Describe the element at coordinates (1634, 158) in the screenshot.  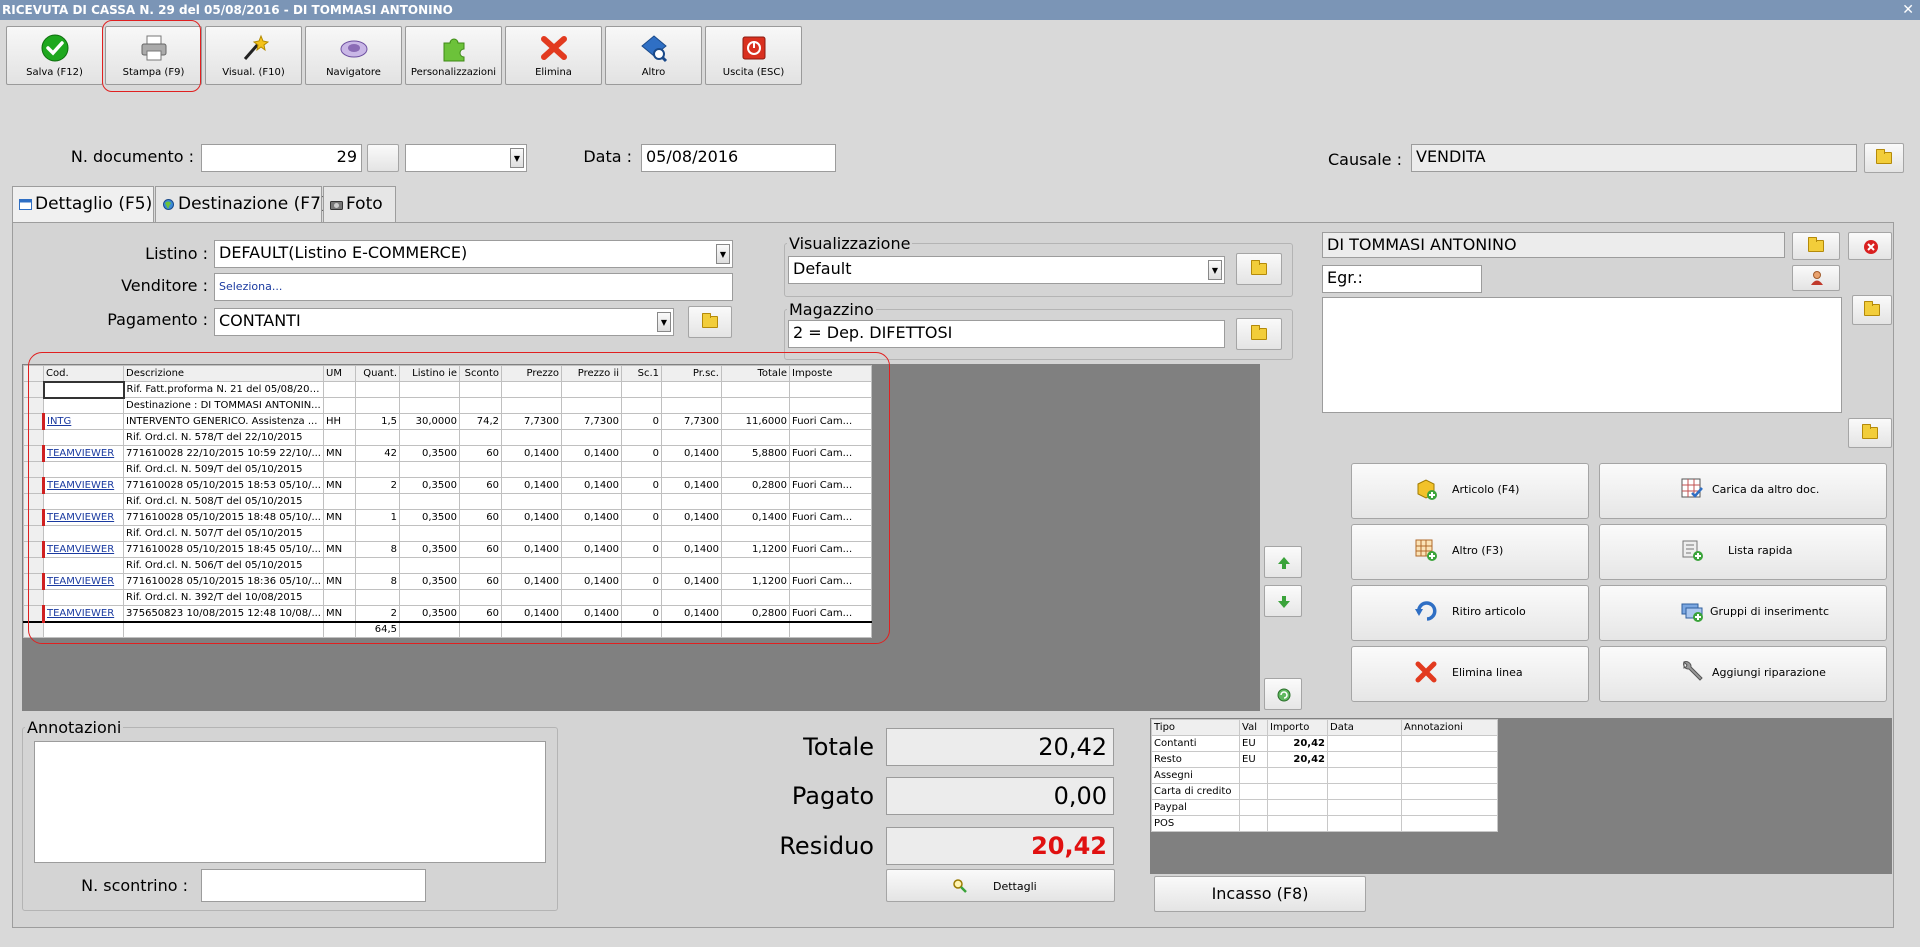
I see `causale-input: VENDITA` at that location.